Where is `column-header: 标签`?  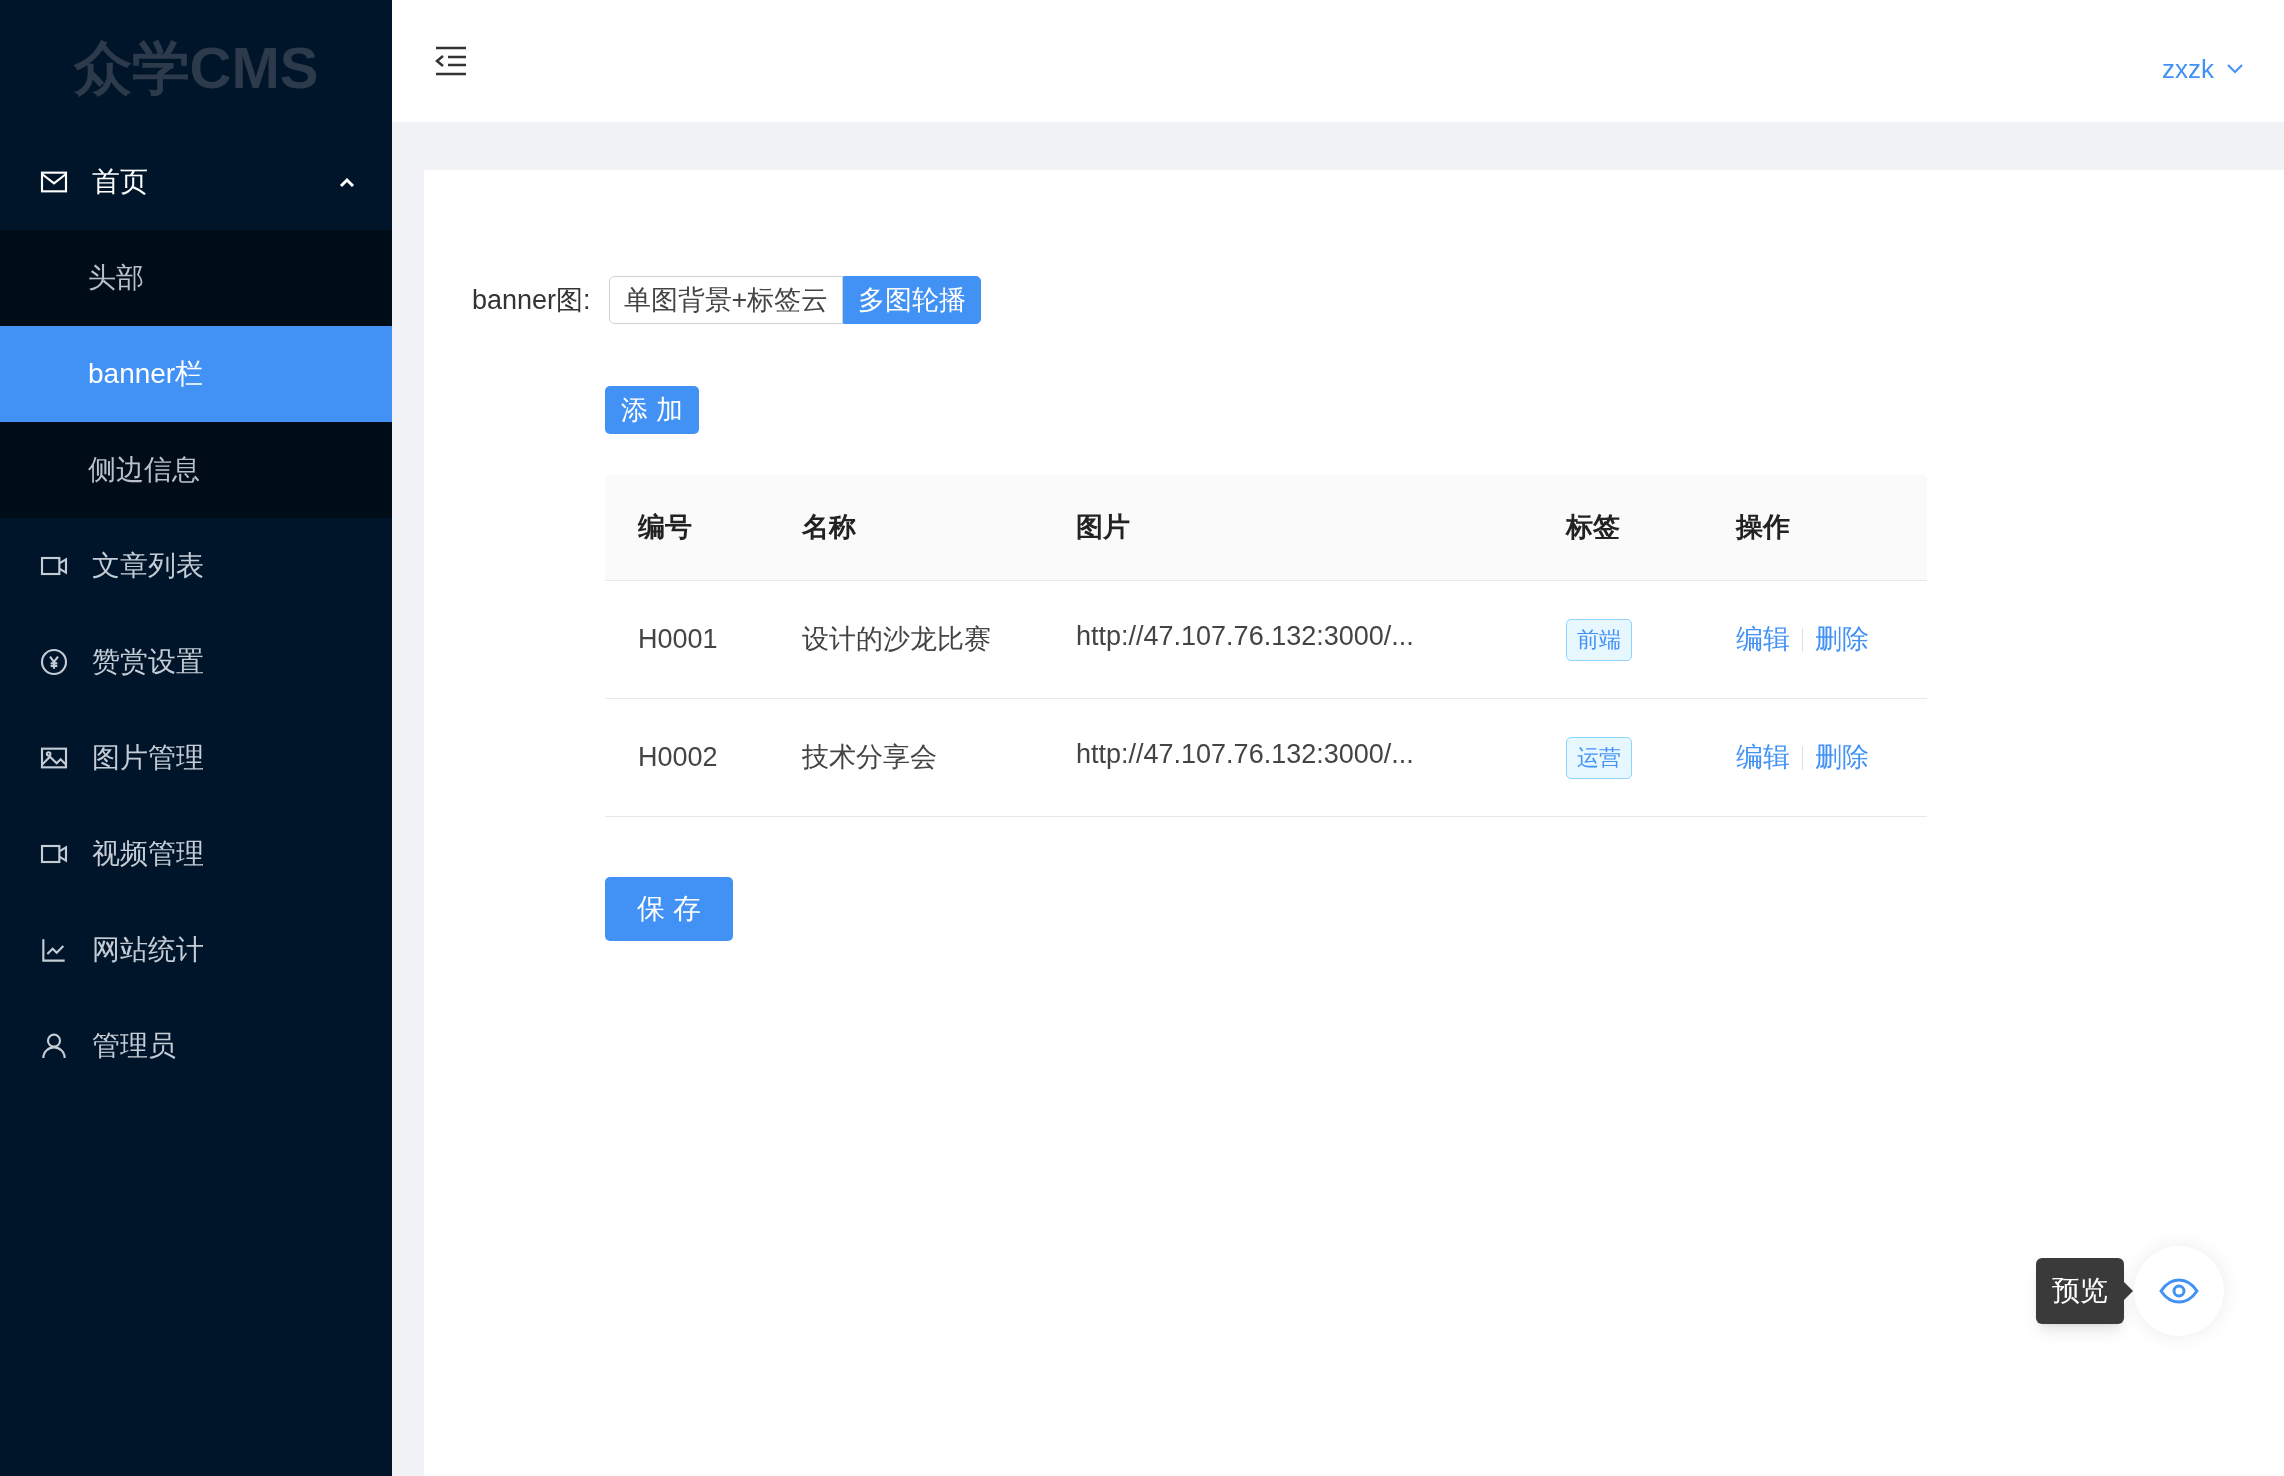 column-header: 标签 is located at coordinates (1593, 527).